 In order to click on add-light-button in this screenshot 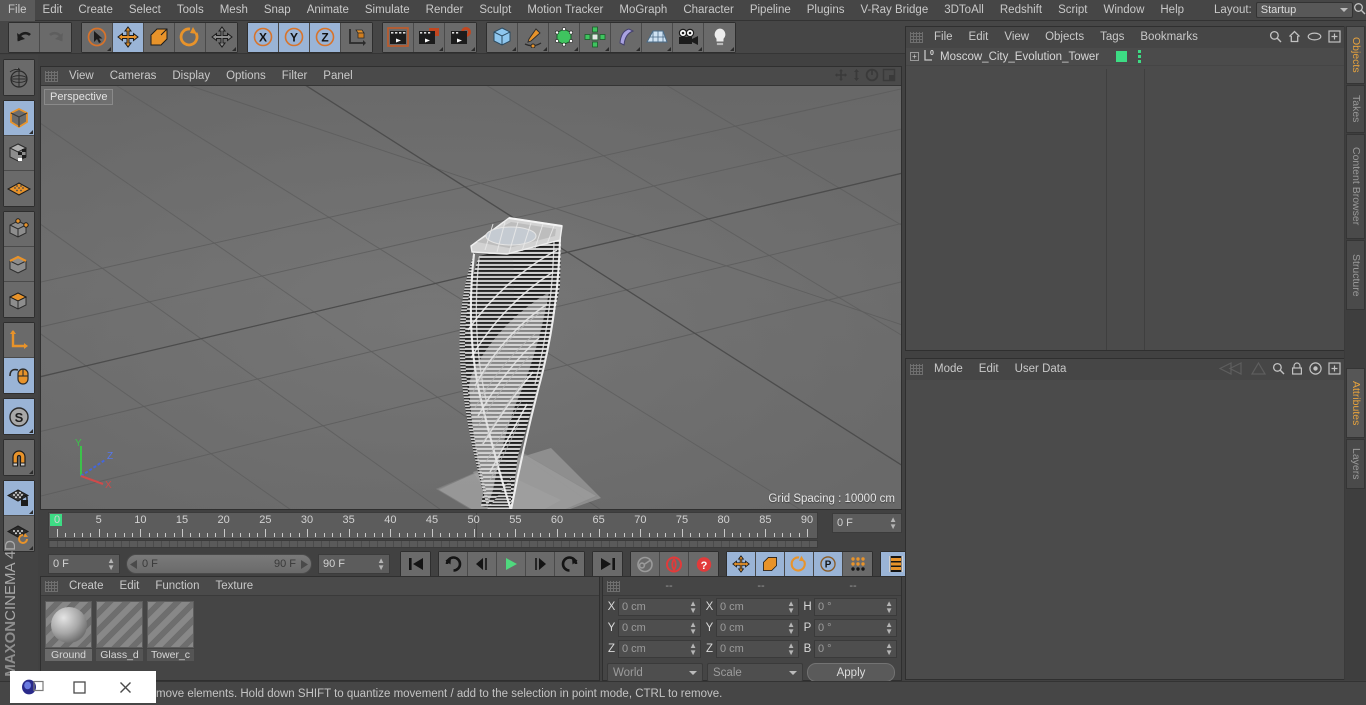, I will do `click(719, 37)`.